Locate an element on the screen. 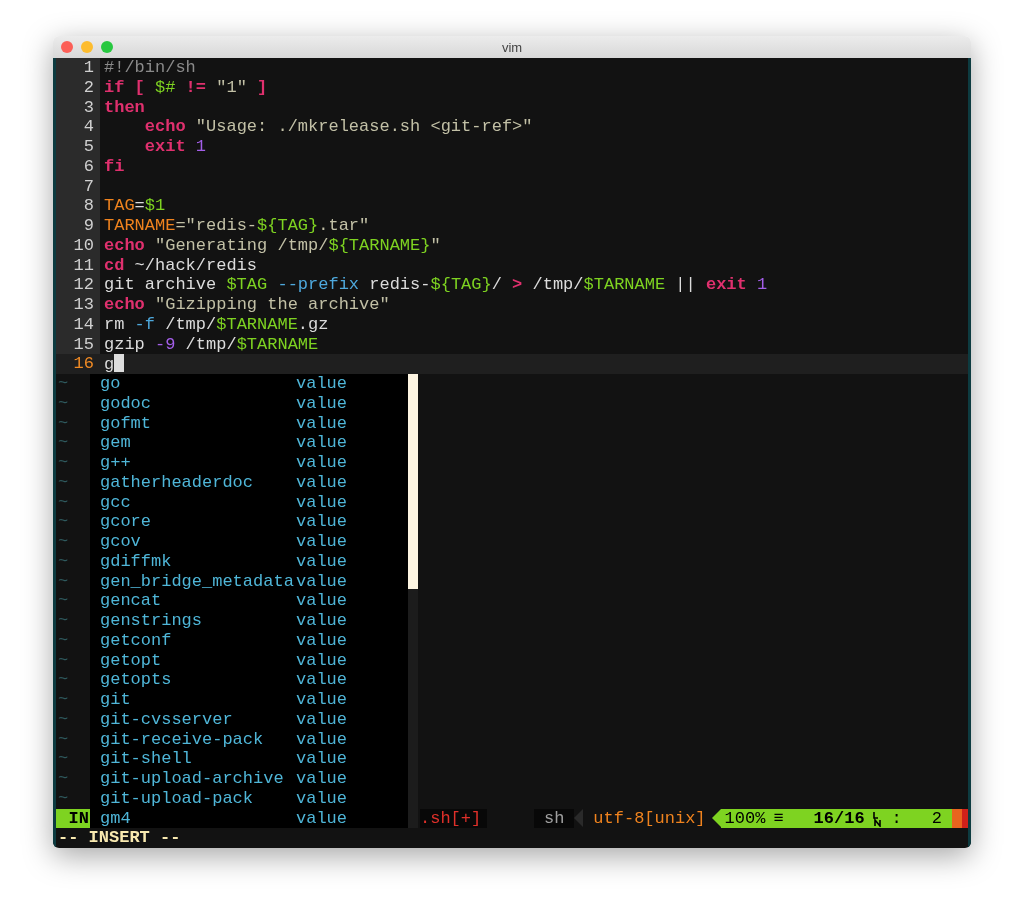 The height and width of the screenshot is (919, 1024). completion-item: git-receive-pack value is located at coordinates (249, 739).